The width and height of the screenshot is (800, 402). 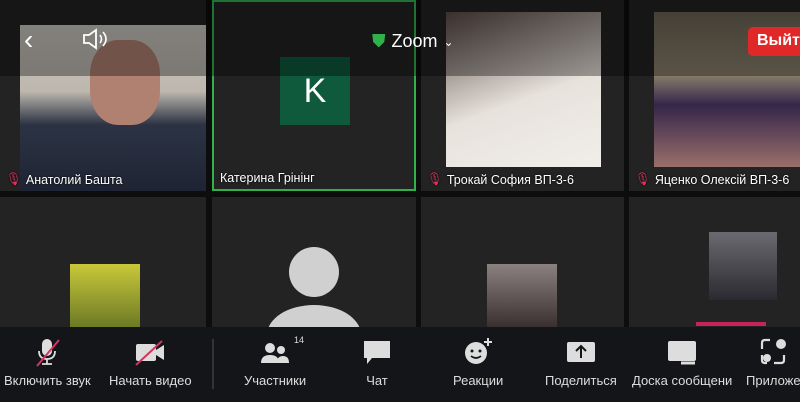 I want to click on participant-name: 🎙 Яценко Олексій ВП-3-6, so click(x=712, y=179).